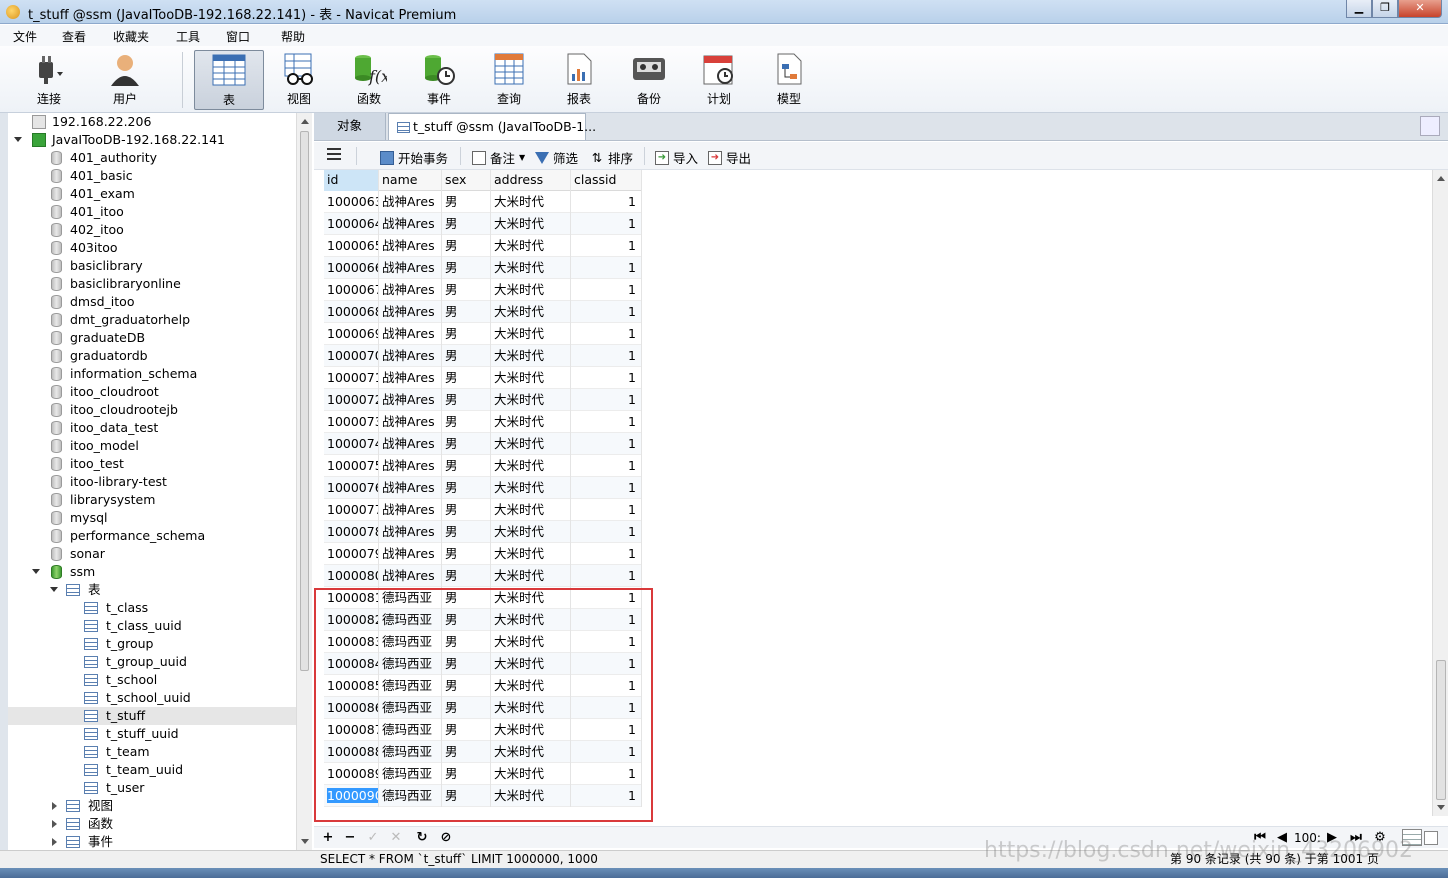 The width and height of the screenshot is (1448, 878). I want to click on table-button: 表, so click(229, 80).